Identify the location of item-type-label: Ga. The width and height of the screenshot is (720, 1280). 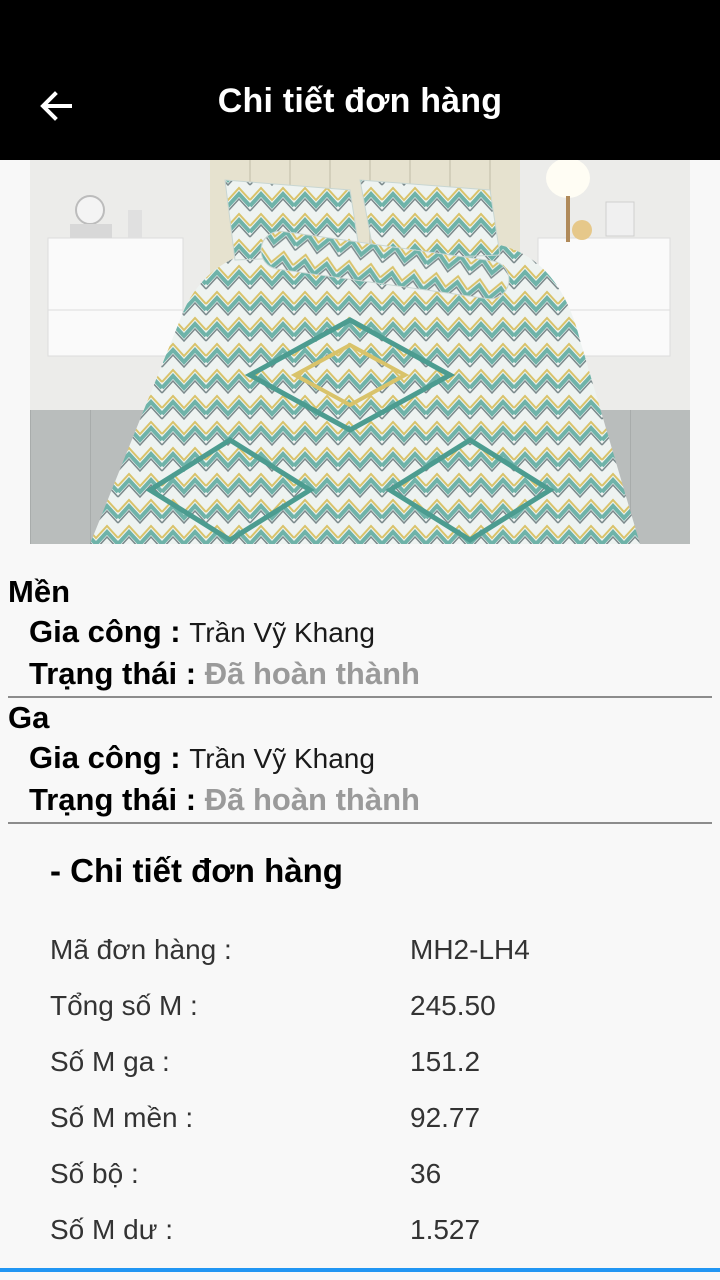
(29, 717).